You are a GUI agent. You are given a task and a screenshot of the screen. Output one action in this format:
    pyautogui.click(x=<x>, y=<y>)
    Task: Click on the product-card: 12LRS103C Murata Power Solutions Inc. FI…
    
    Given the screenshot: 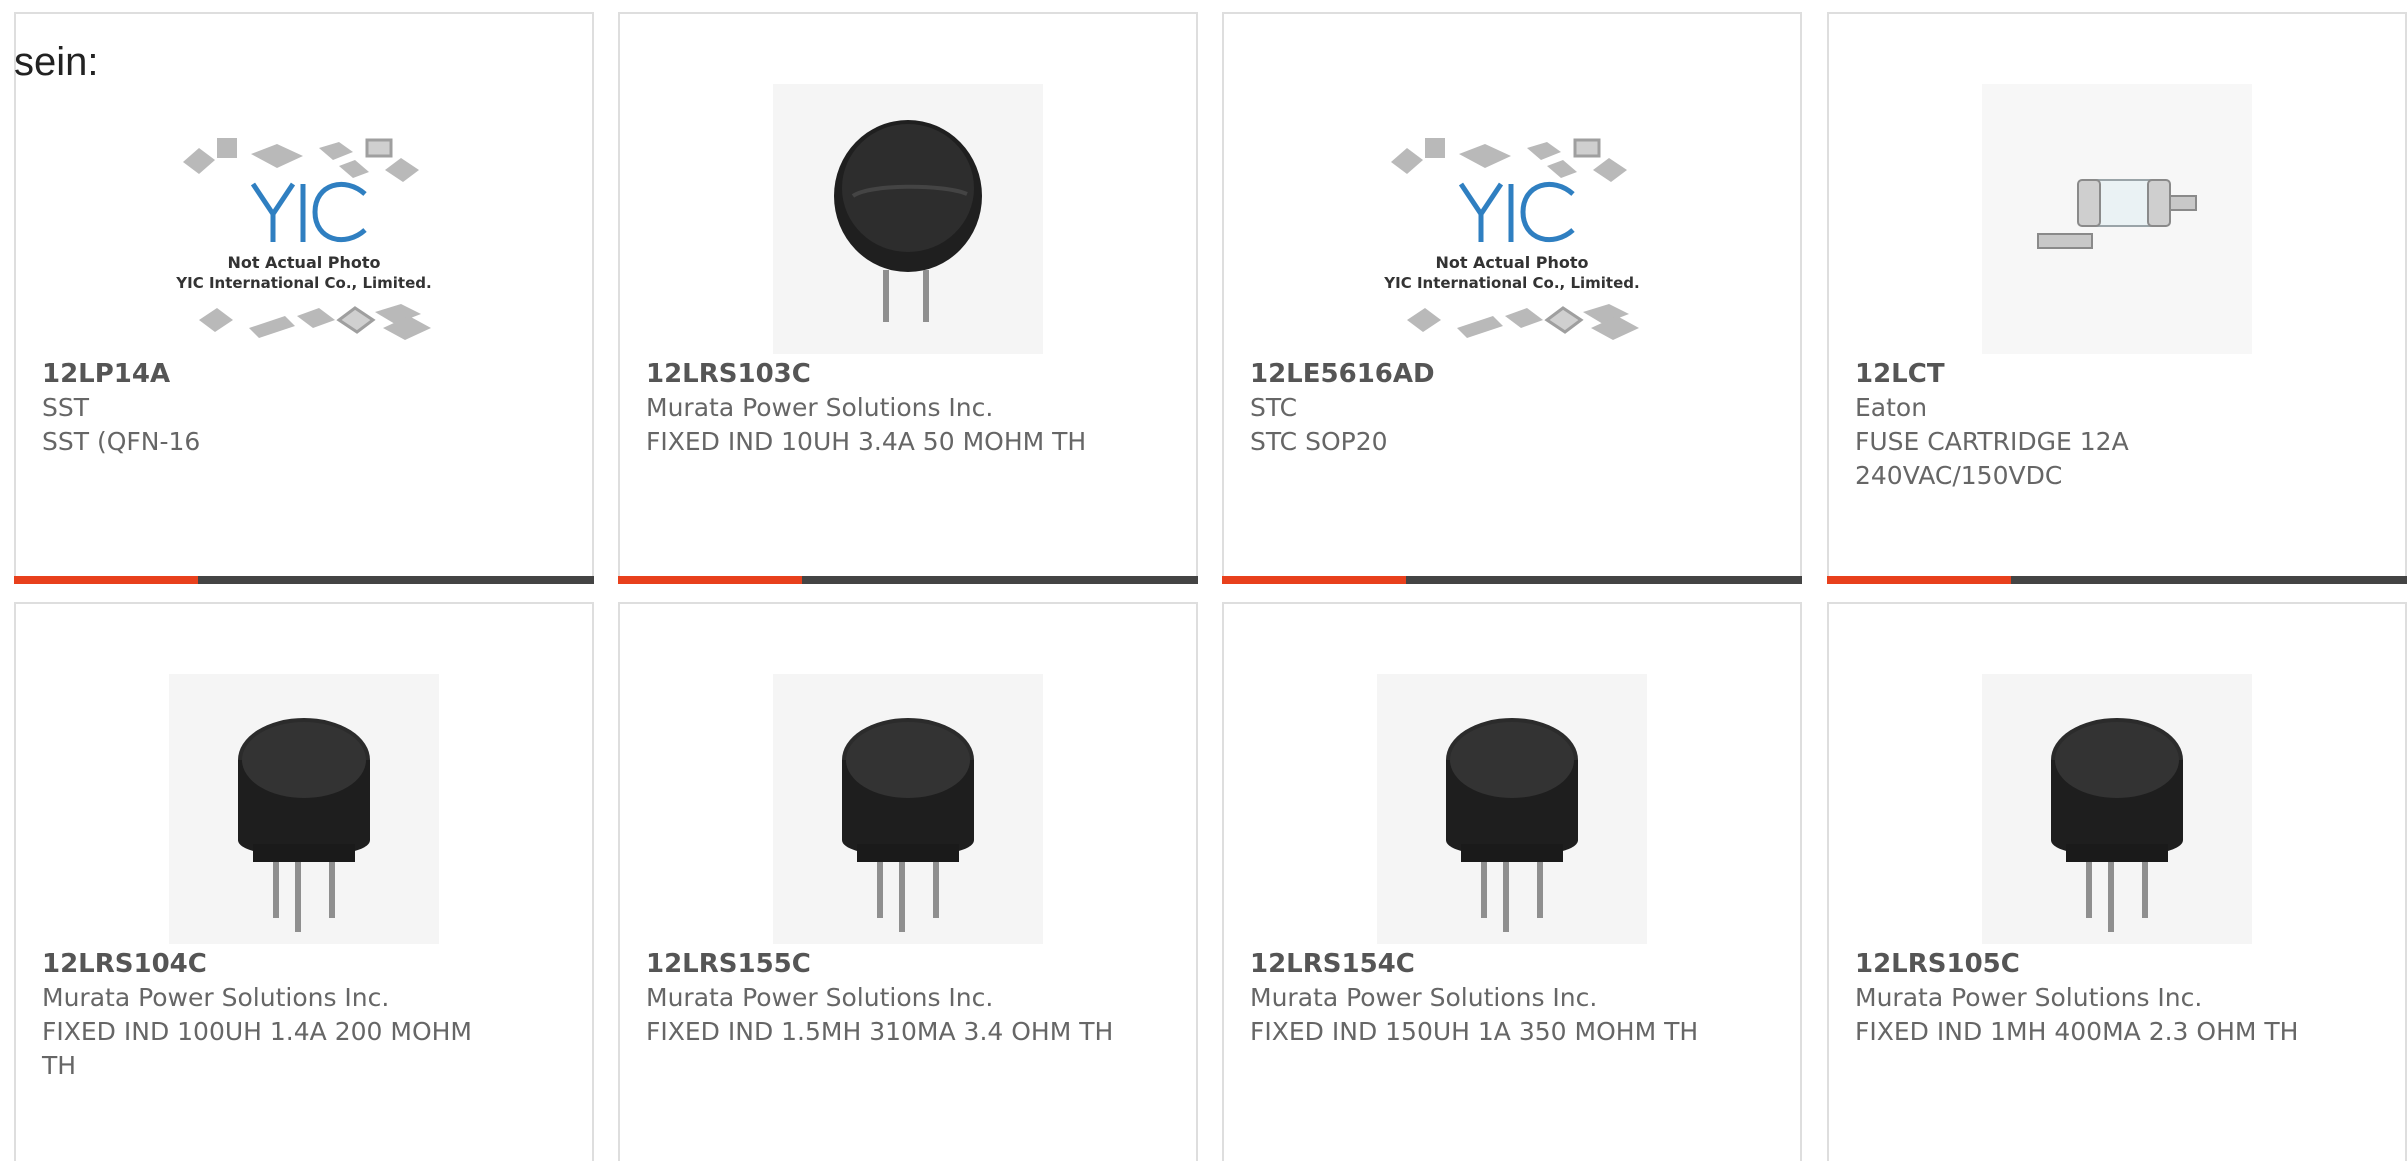 What is the action you would take?
    pyautogui.click(x=908, y=298)
    